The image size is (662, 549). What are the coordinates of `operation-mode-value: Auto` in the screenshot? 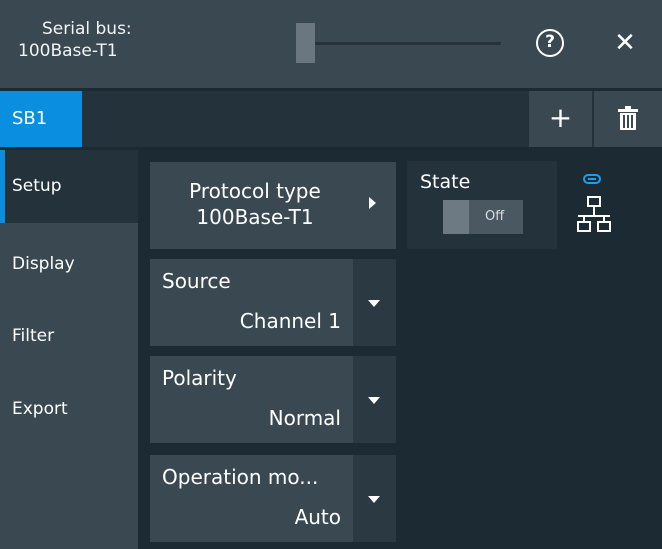 It's located at (317, 517).